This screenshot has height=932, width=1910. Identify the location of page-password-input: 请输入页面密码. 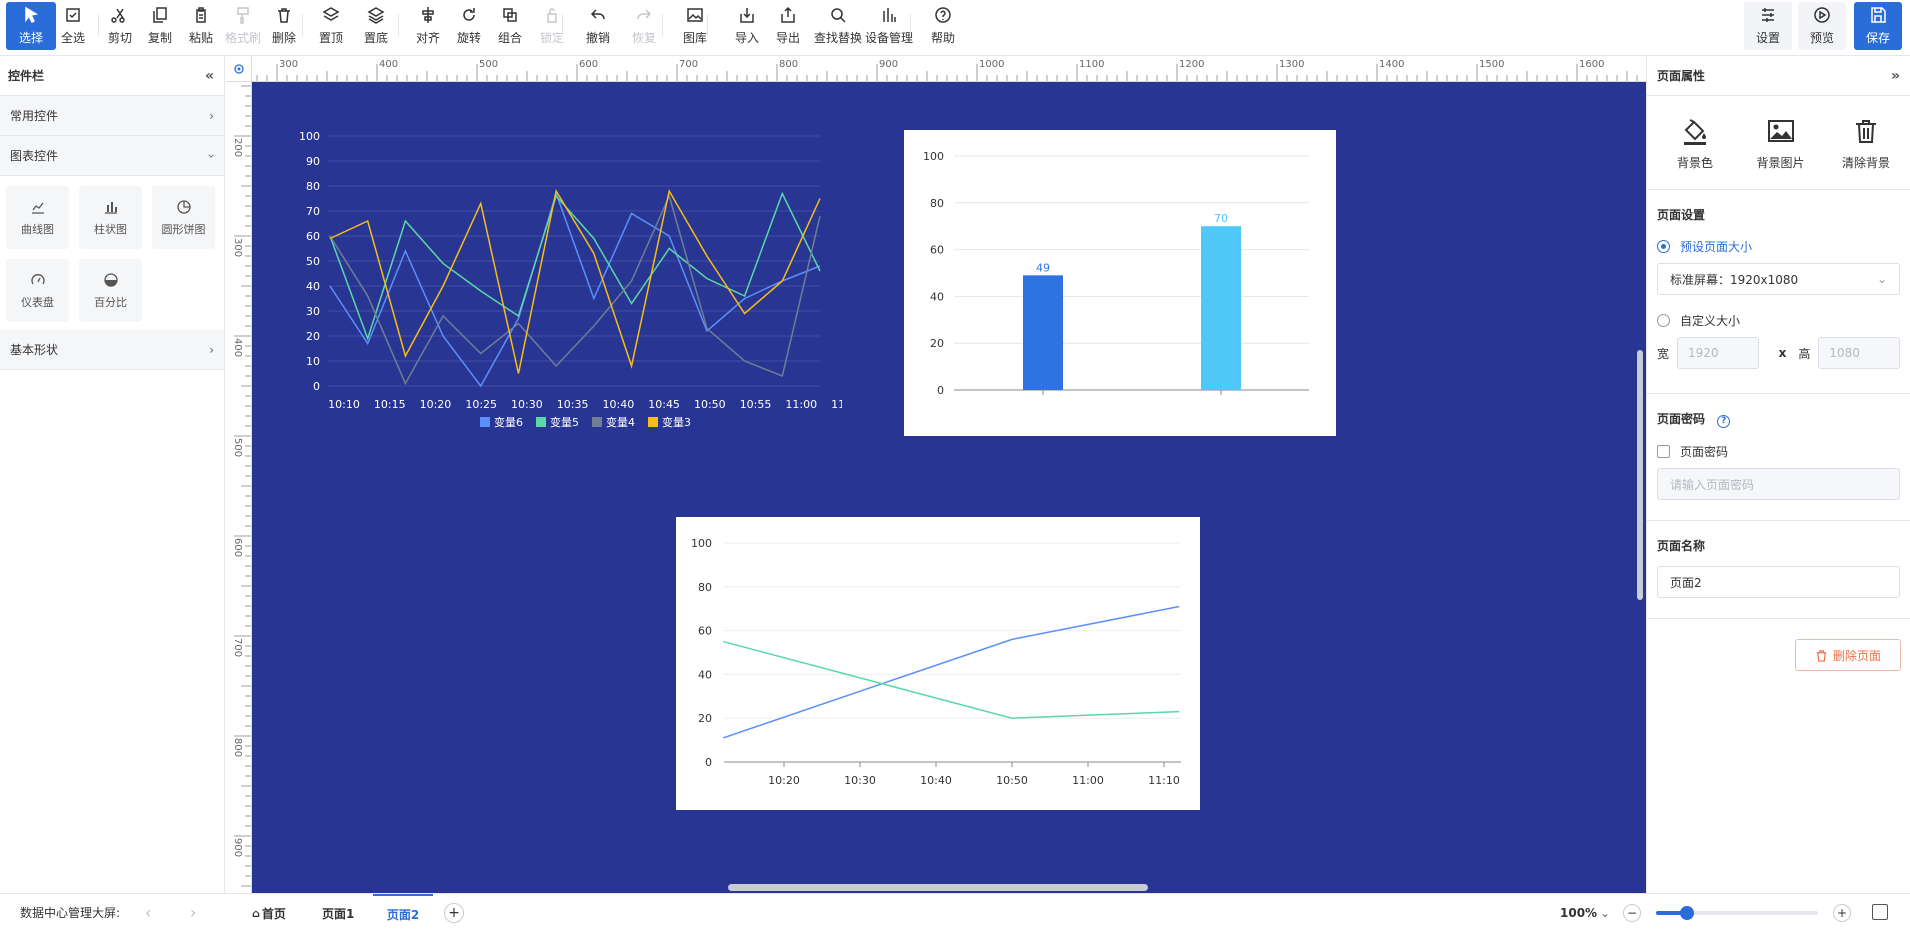
(1778, 484).